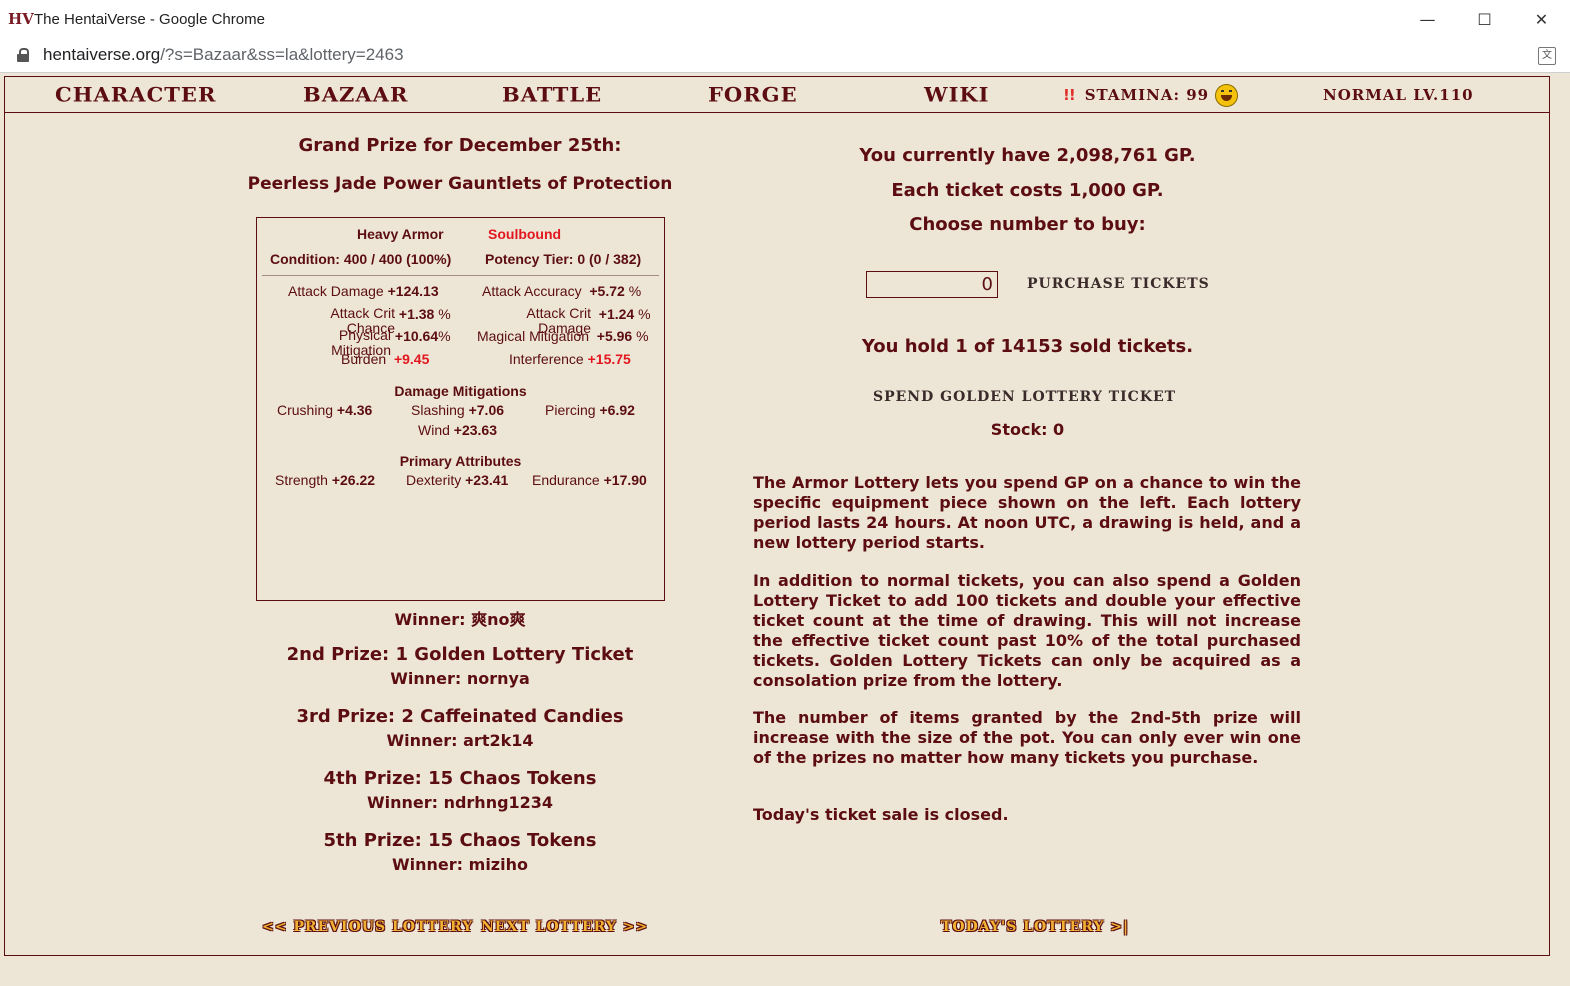 This screenshot has height=986, width=1570. I want to click on window-controls: — ☐ ✕, so click(1484, 19).